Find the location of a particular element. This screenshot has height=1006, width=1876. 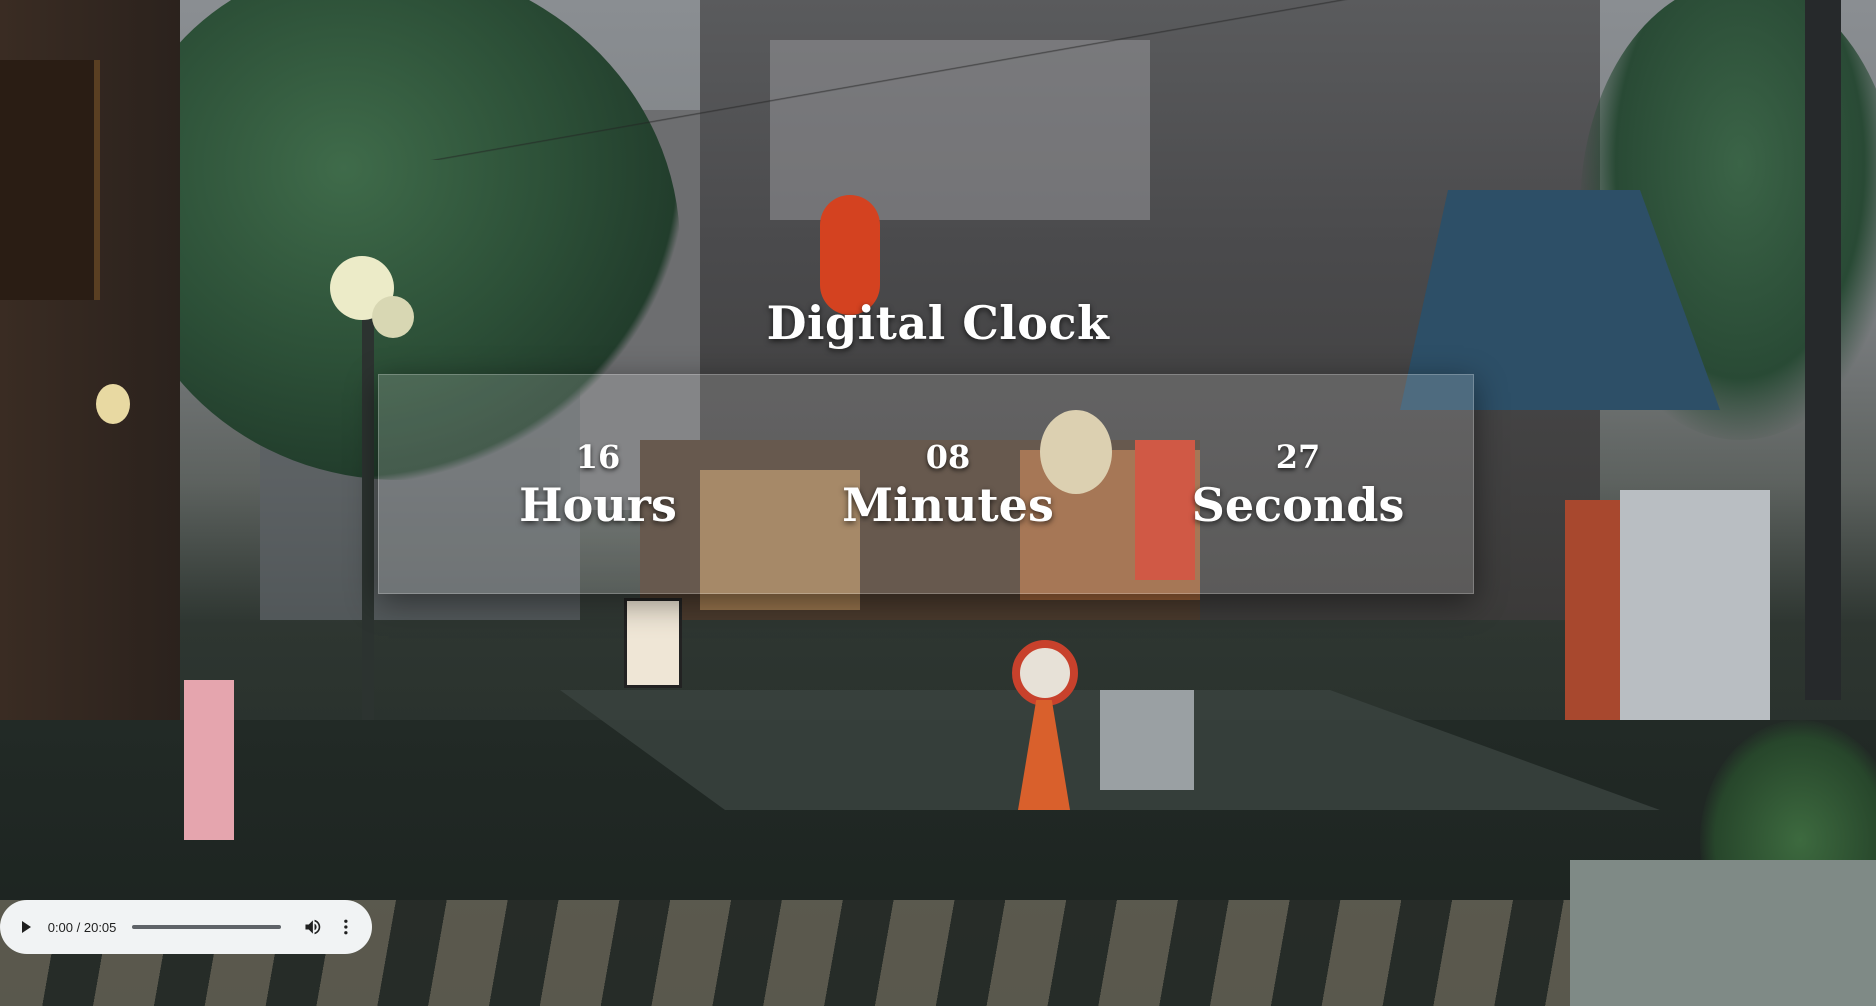

vending-machine is located at coordinates (1695, 615).